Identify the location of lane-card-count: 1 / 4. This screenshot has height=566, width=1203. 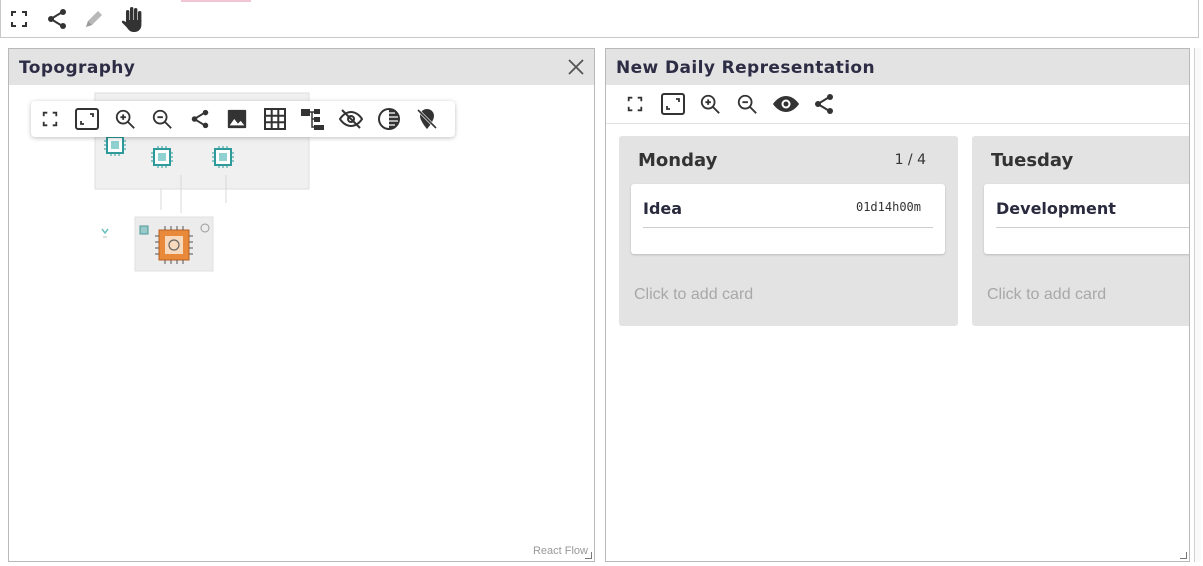
(910, 160).